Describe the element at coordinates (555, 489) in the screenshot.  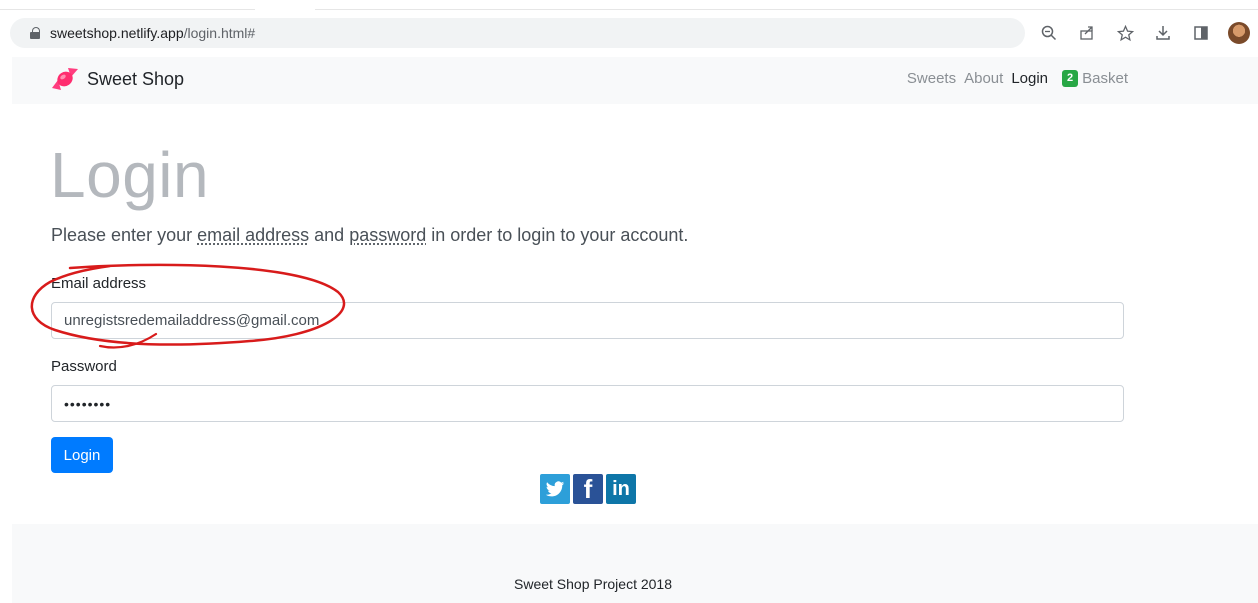
I see `twitter-icon` at that location.